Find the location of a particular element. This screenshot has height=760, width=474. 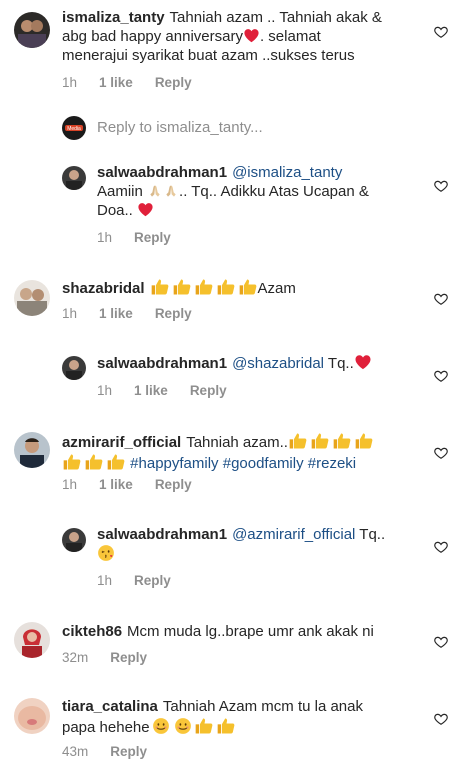

username: shazabridal is located at coordinates (103, 288).